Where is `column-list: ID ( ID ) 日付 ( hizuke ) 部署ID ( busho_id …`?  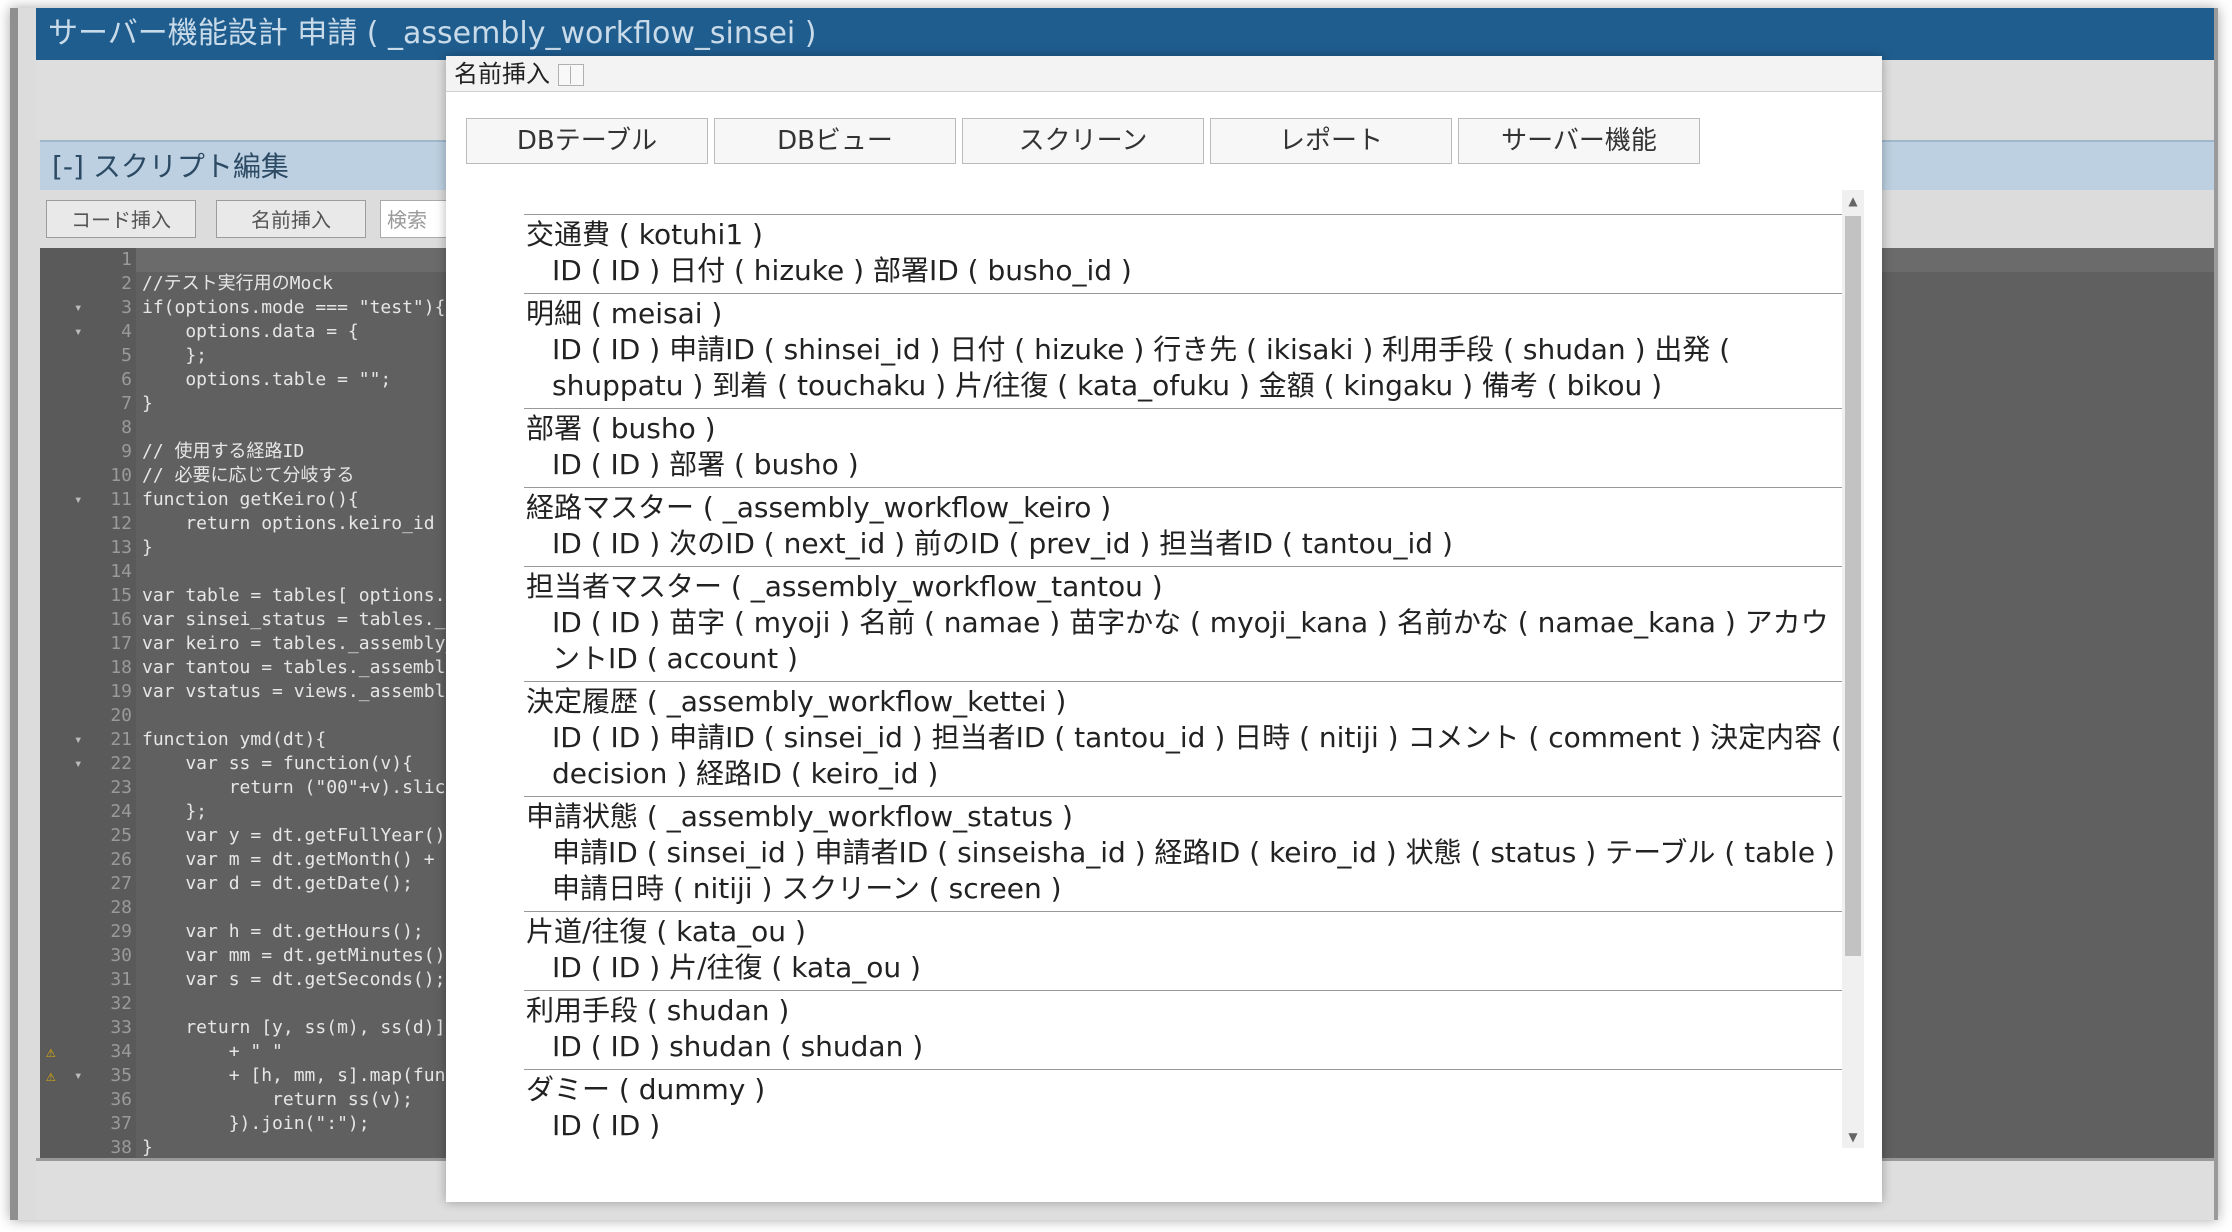
column-list: ID ( ID ) 日付 ( hizuke ) 部署ID ( busho_id … is located at coordinates (1183, 271).